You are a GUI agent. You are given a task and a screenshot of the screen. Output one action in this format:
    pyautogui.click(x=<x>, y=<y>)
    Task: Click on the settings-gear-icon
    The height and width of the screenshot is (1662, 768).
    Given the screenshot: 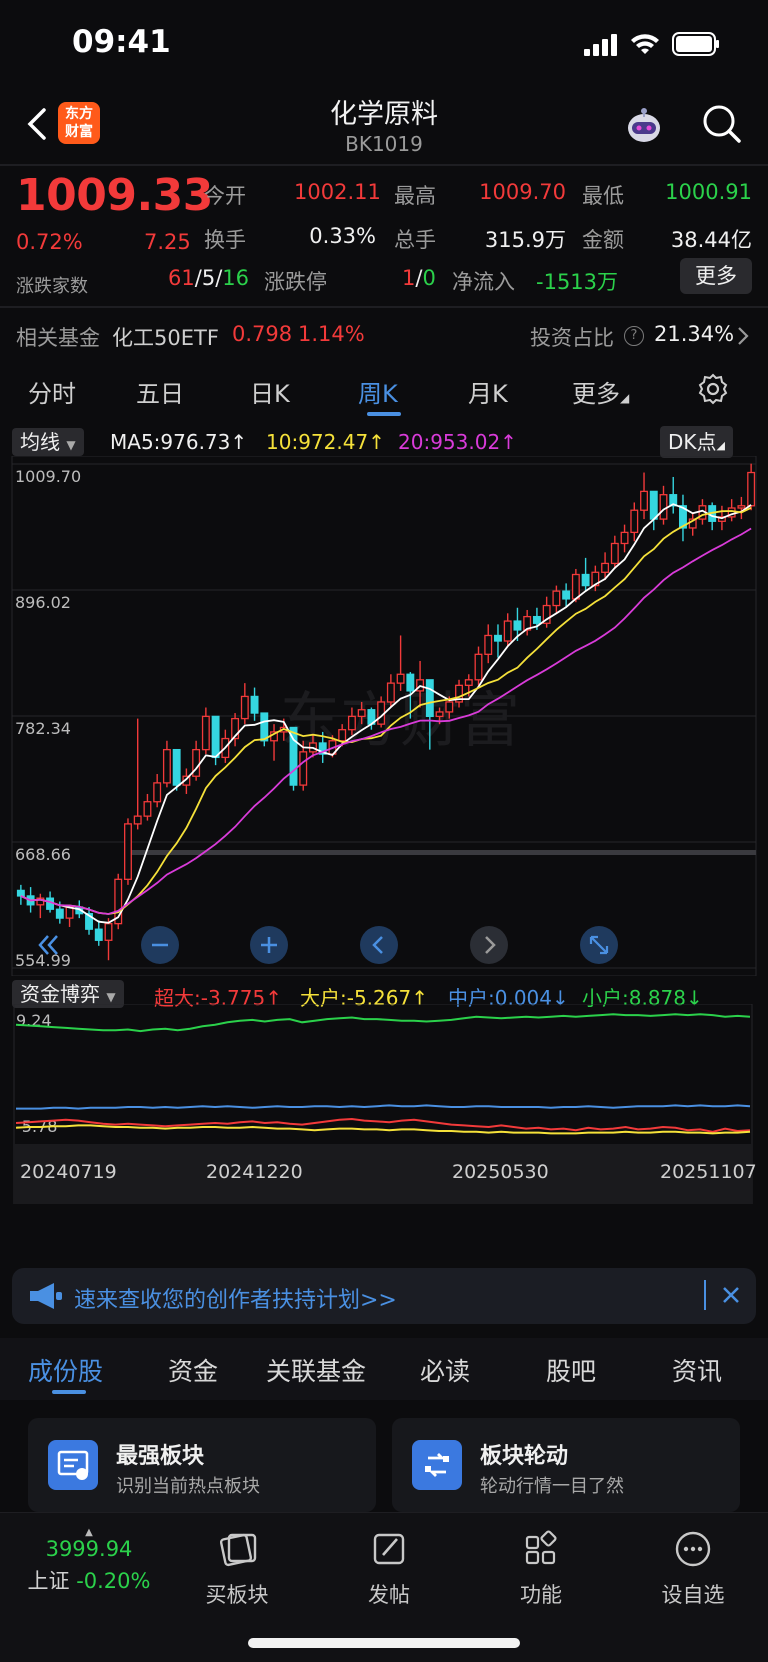 What is the action you would take?
    pyautogui.click(x=713, y=389)
    